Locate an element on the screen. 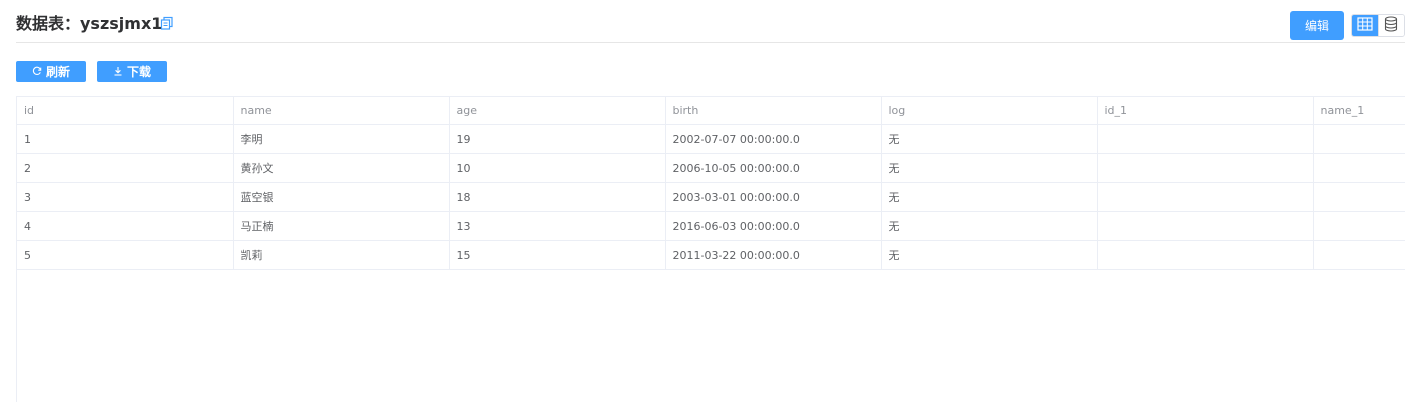 This screenshot has width=1428, height=402. table-cell: 凯莉 is located at coordinates (341, 255).